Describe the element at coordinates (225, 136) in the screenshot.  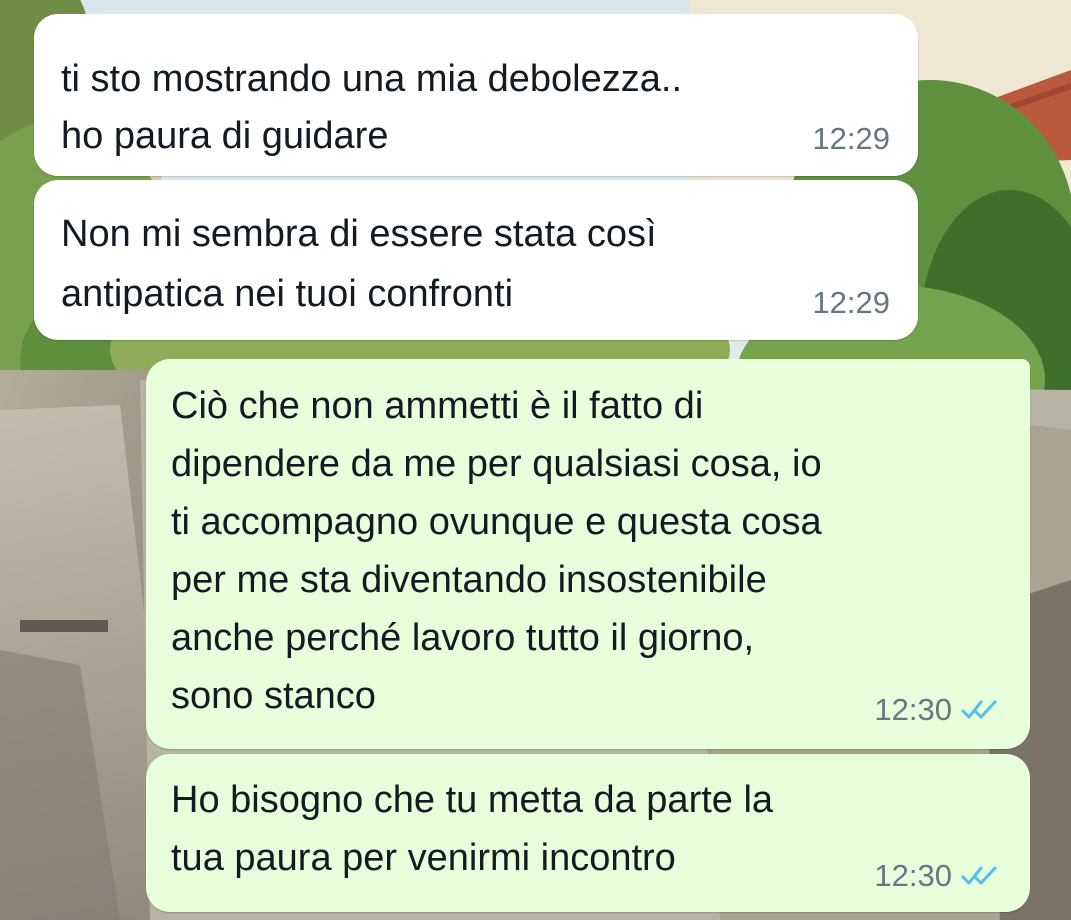
I see `message-line: ho paura di guidare` at that location.